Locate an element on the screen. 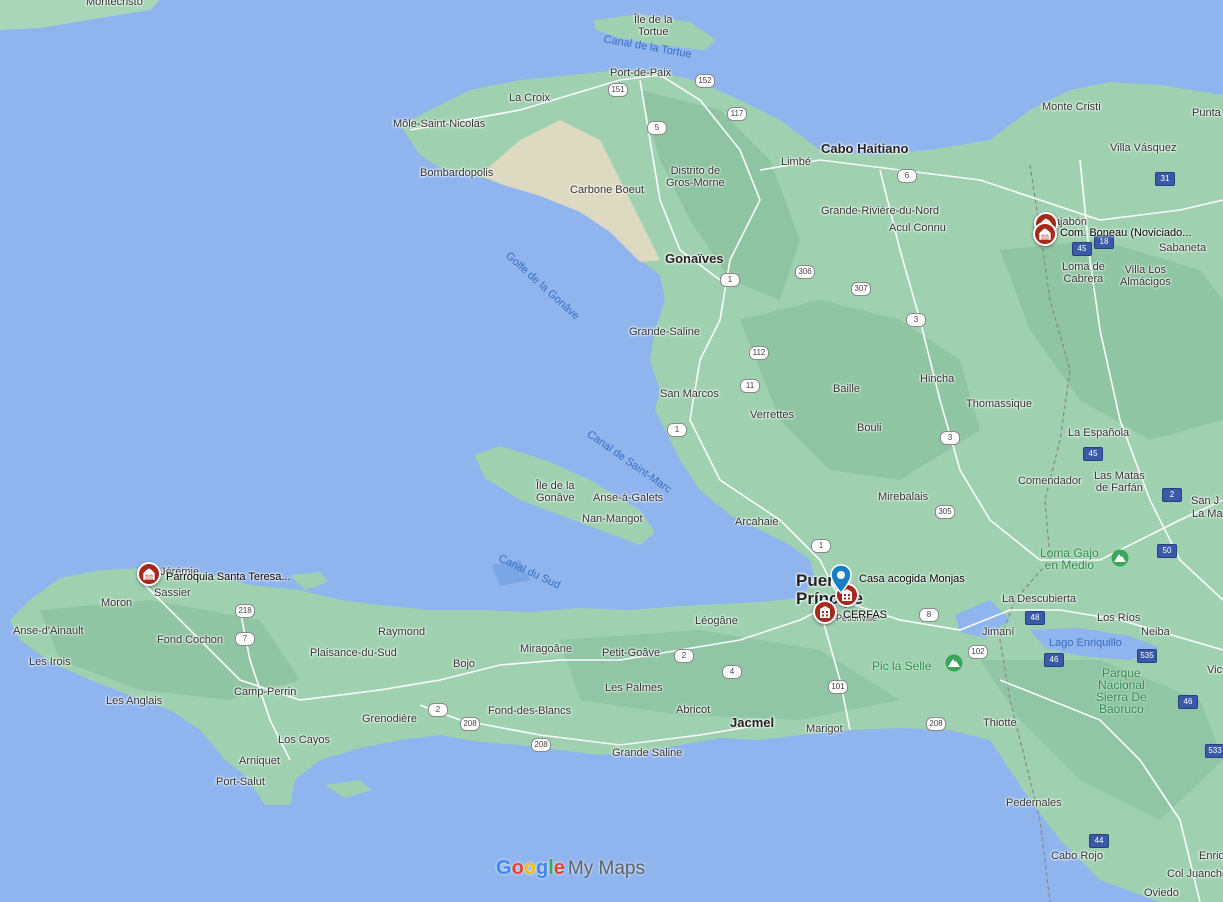  place-label-ile-tortue: Île de la Tortue is located at coordinates (653, 26).